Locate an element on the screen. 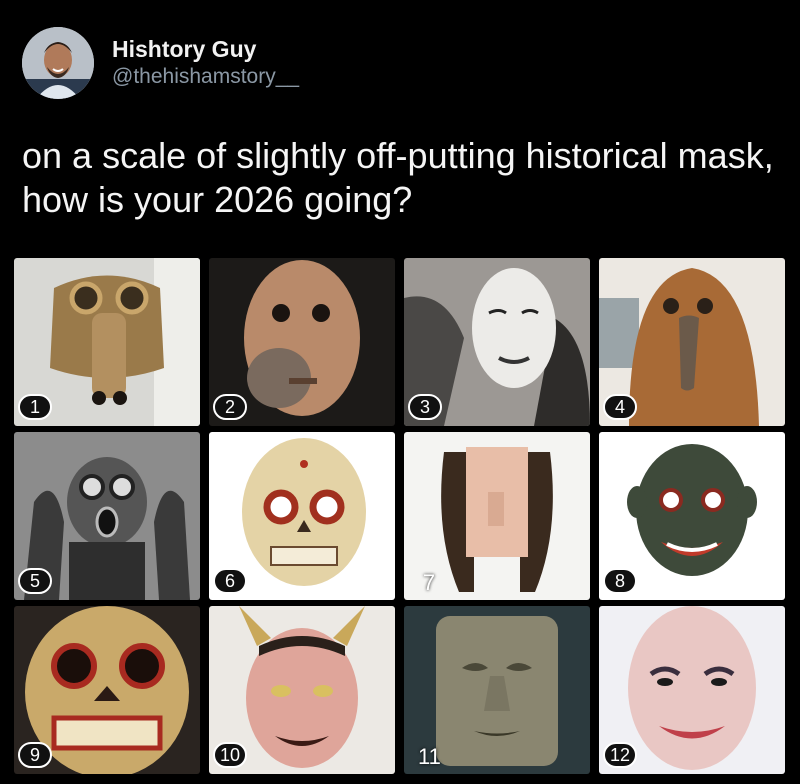 The width and height of the screenshot is (800, 784). profile-photo-icon is located at coordinates (58, 63).